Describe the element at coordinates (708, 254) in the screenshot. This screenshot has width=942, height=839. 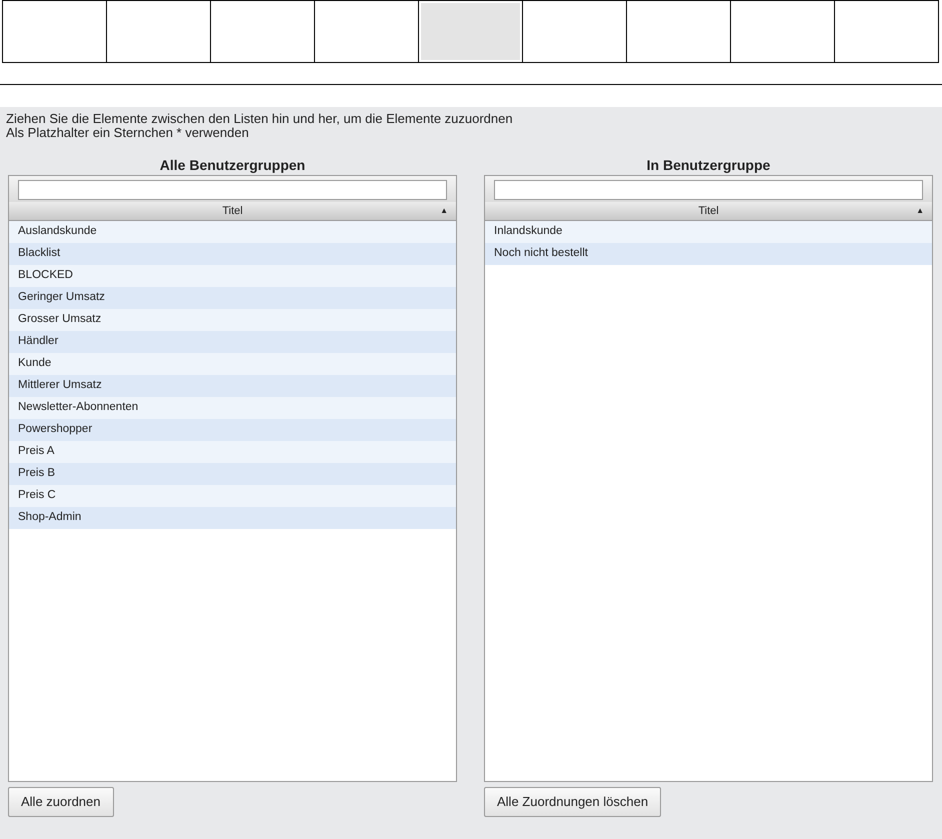
I see `list-item: Noch nicht bestellt` at that location.